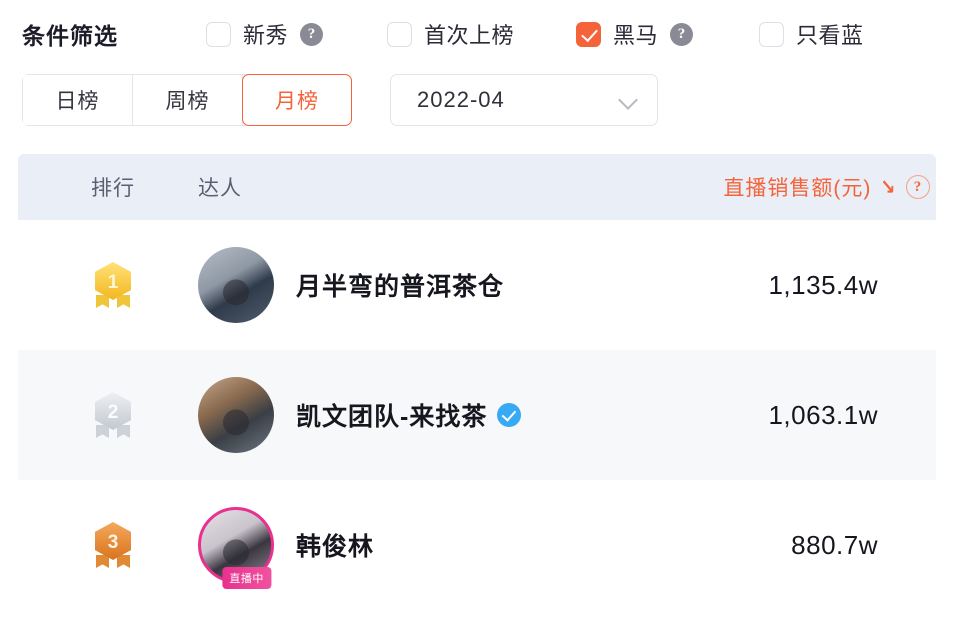 The width and height of the screenshot is (954, 626). I want to click on period-tabs: 日榜 周榜 月榜, so click(187, 100).